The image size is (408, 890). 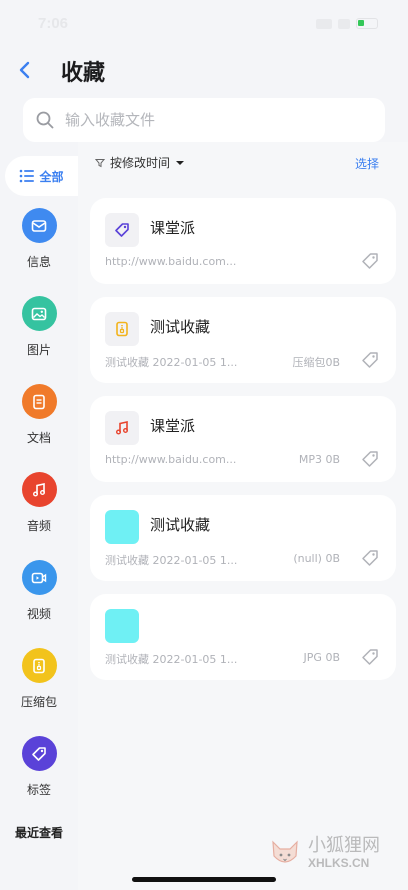 I want to click on caret-down-icon, so click(x=180, y=162).